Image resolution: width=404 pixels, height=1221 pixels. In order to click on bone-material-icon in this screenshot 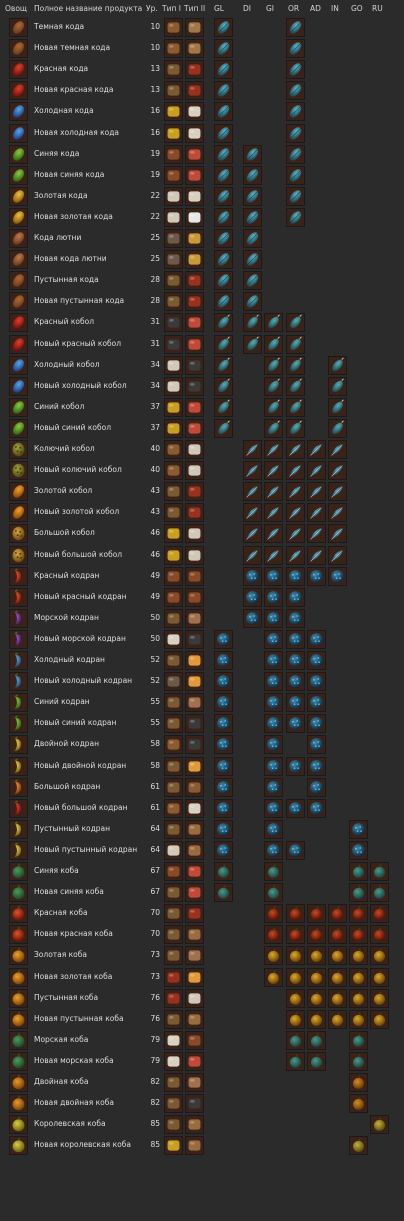, I will do `click(173, 386)`.